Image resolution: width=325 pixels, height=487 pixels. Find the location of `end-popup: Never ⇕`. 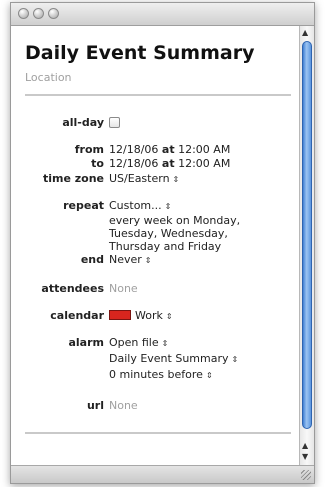

end-popup: Never ⇕ is located at coordinates (130, 260).